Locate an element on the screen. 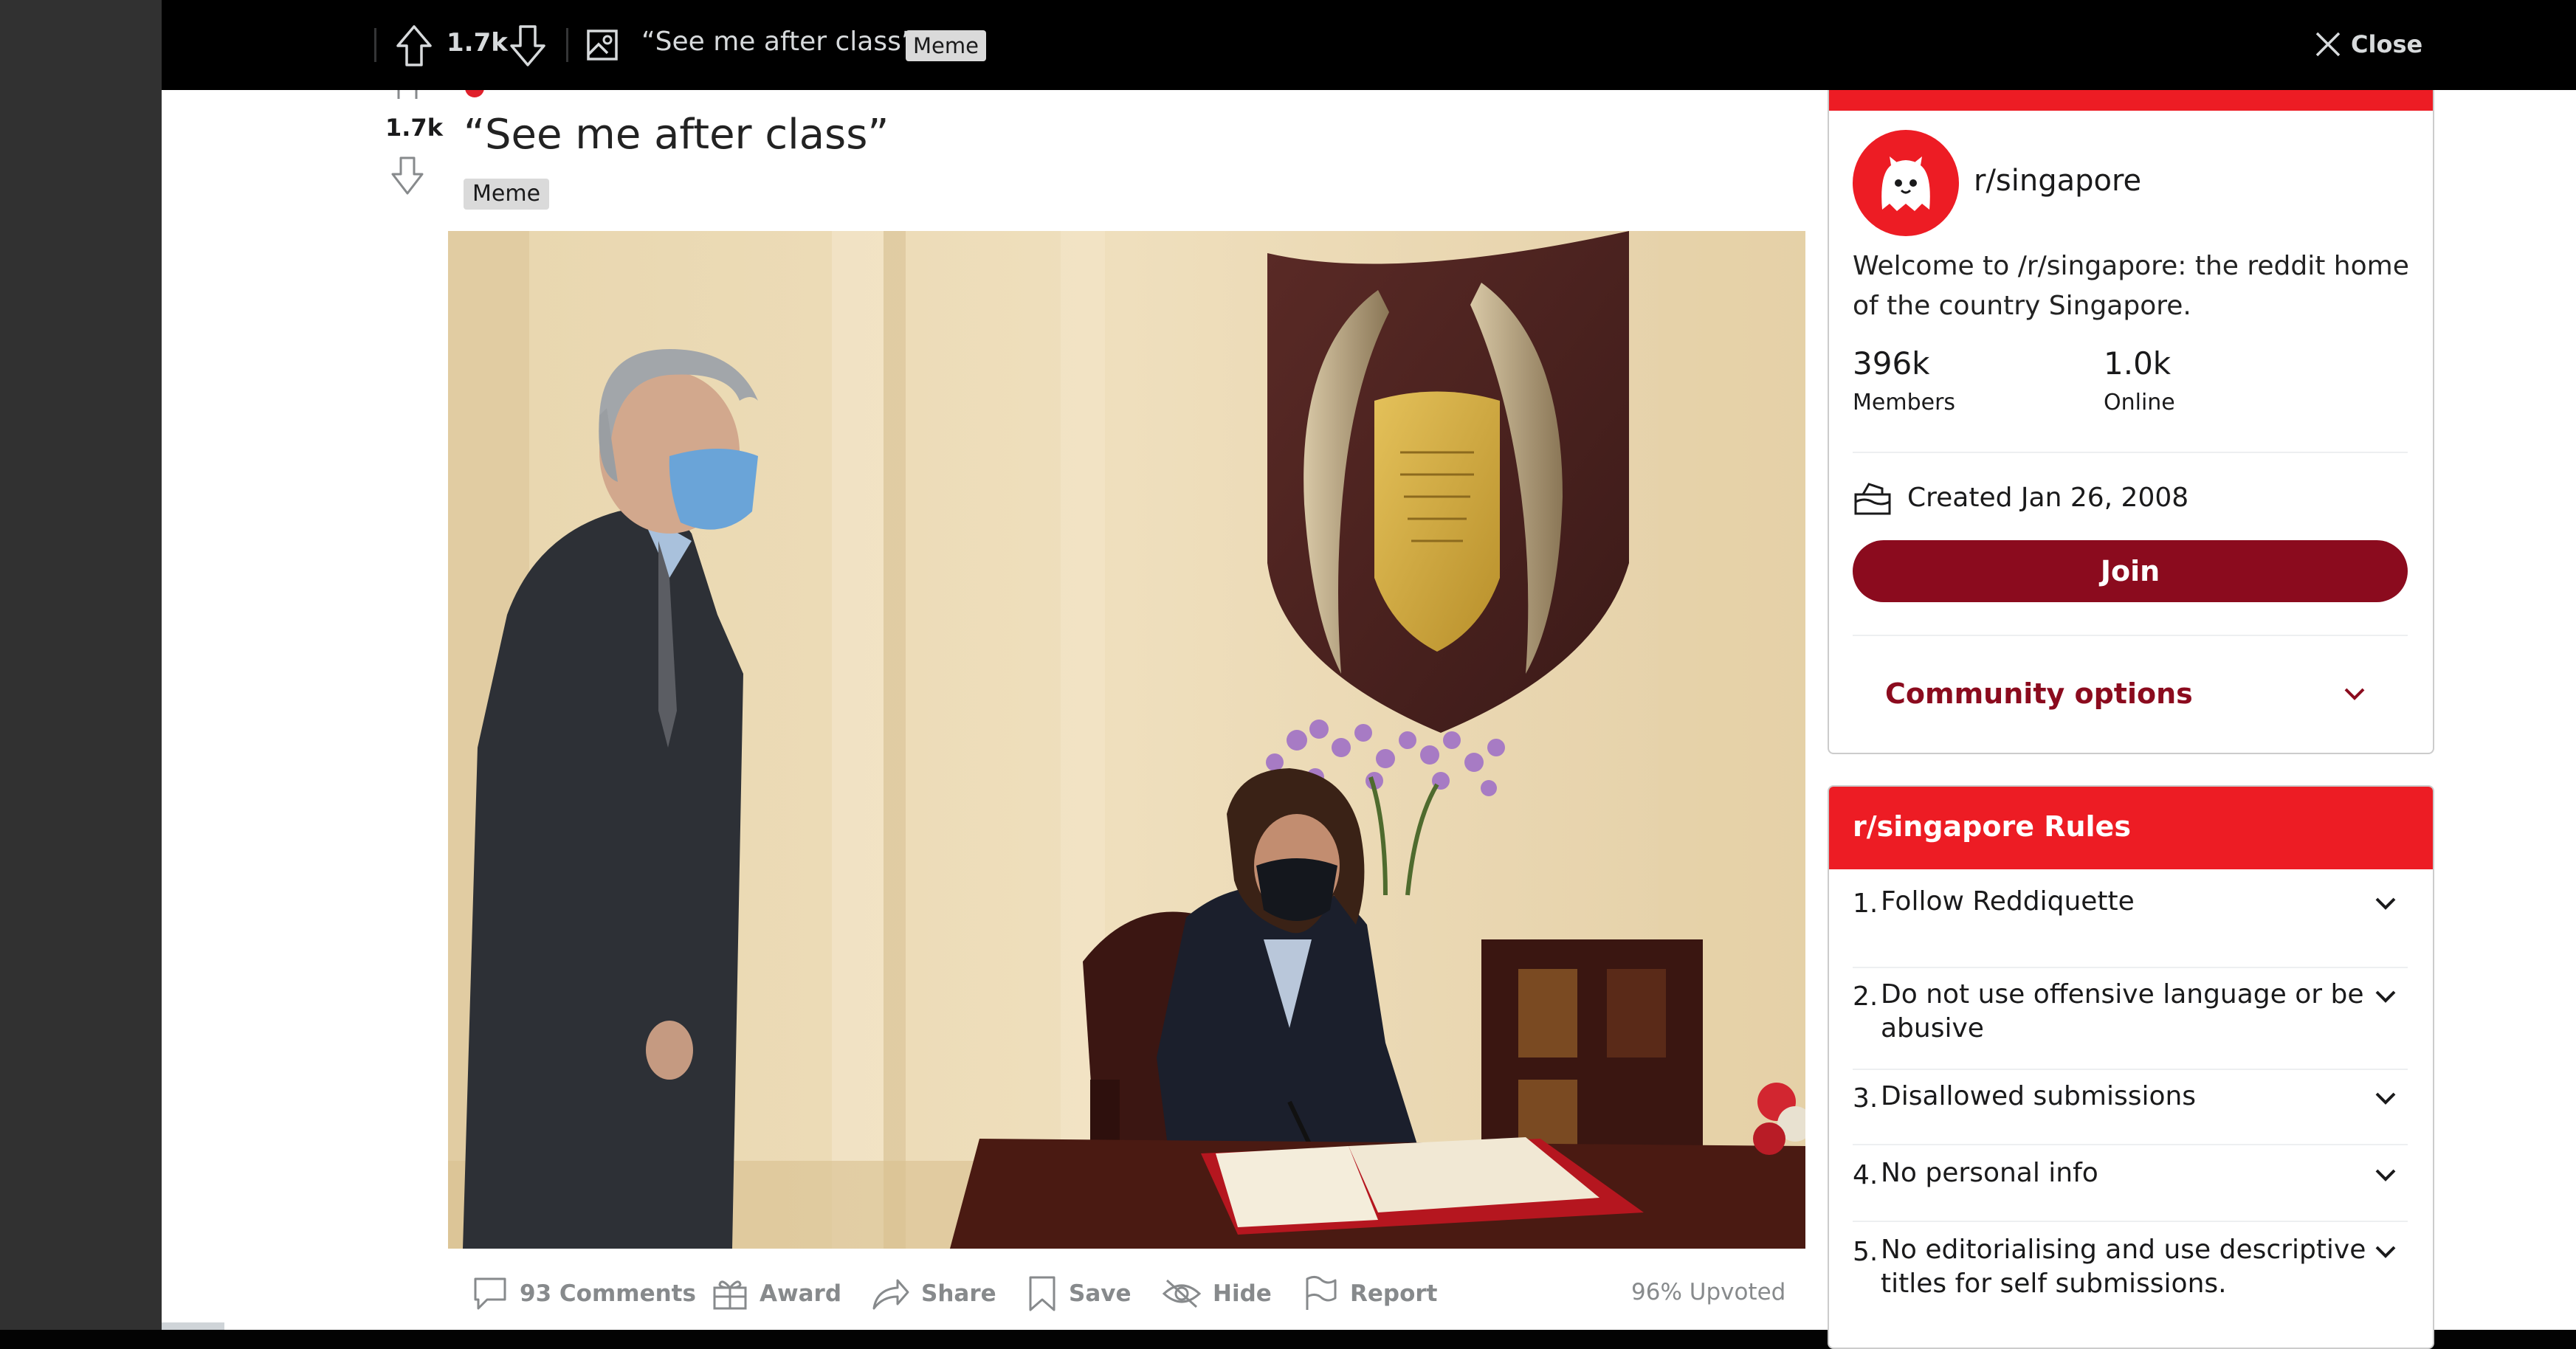  topbar-flair: Meme is located at coordinates (946, 45).